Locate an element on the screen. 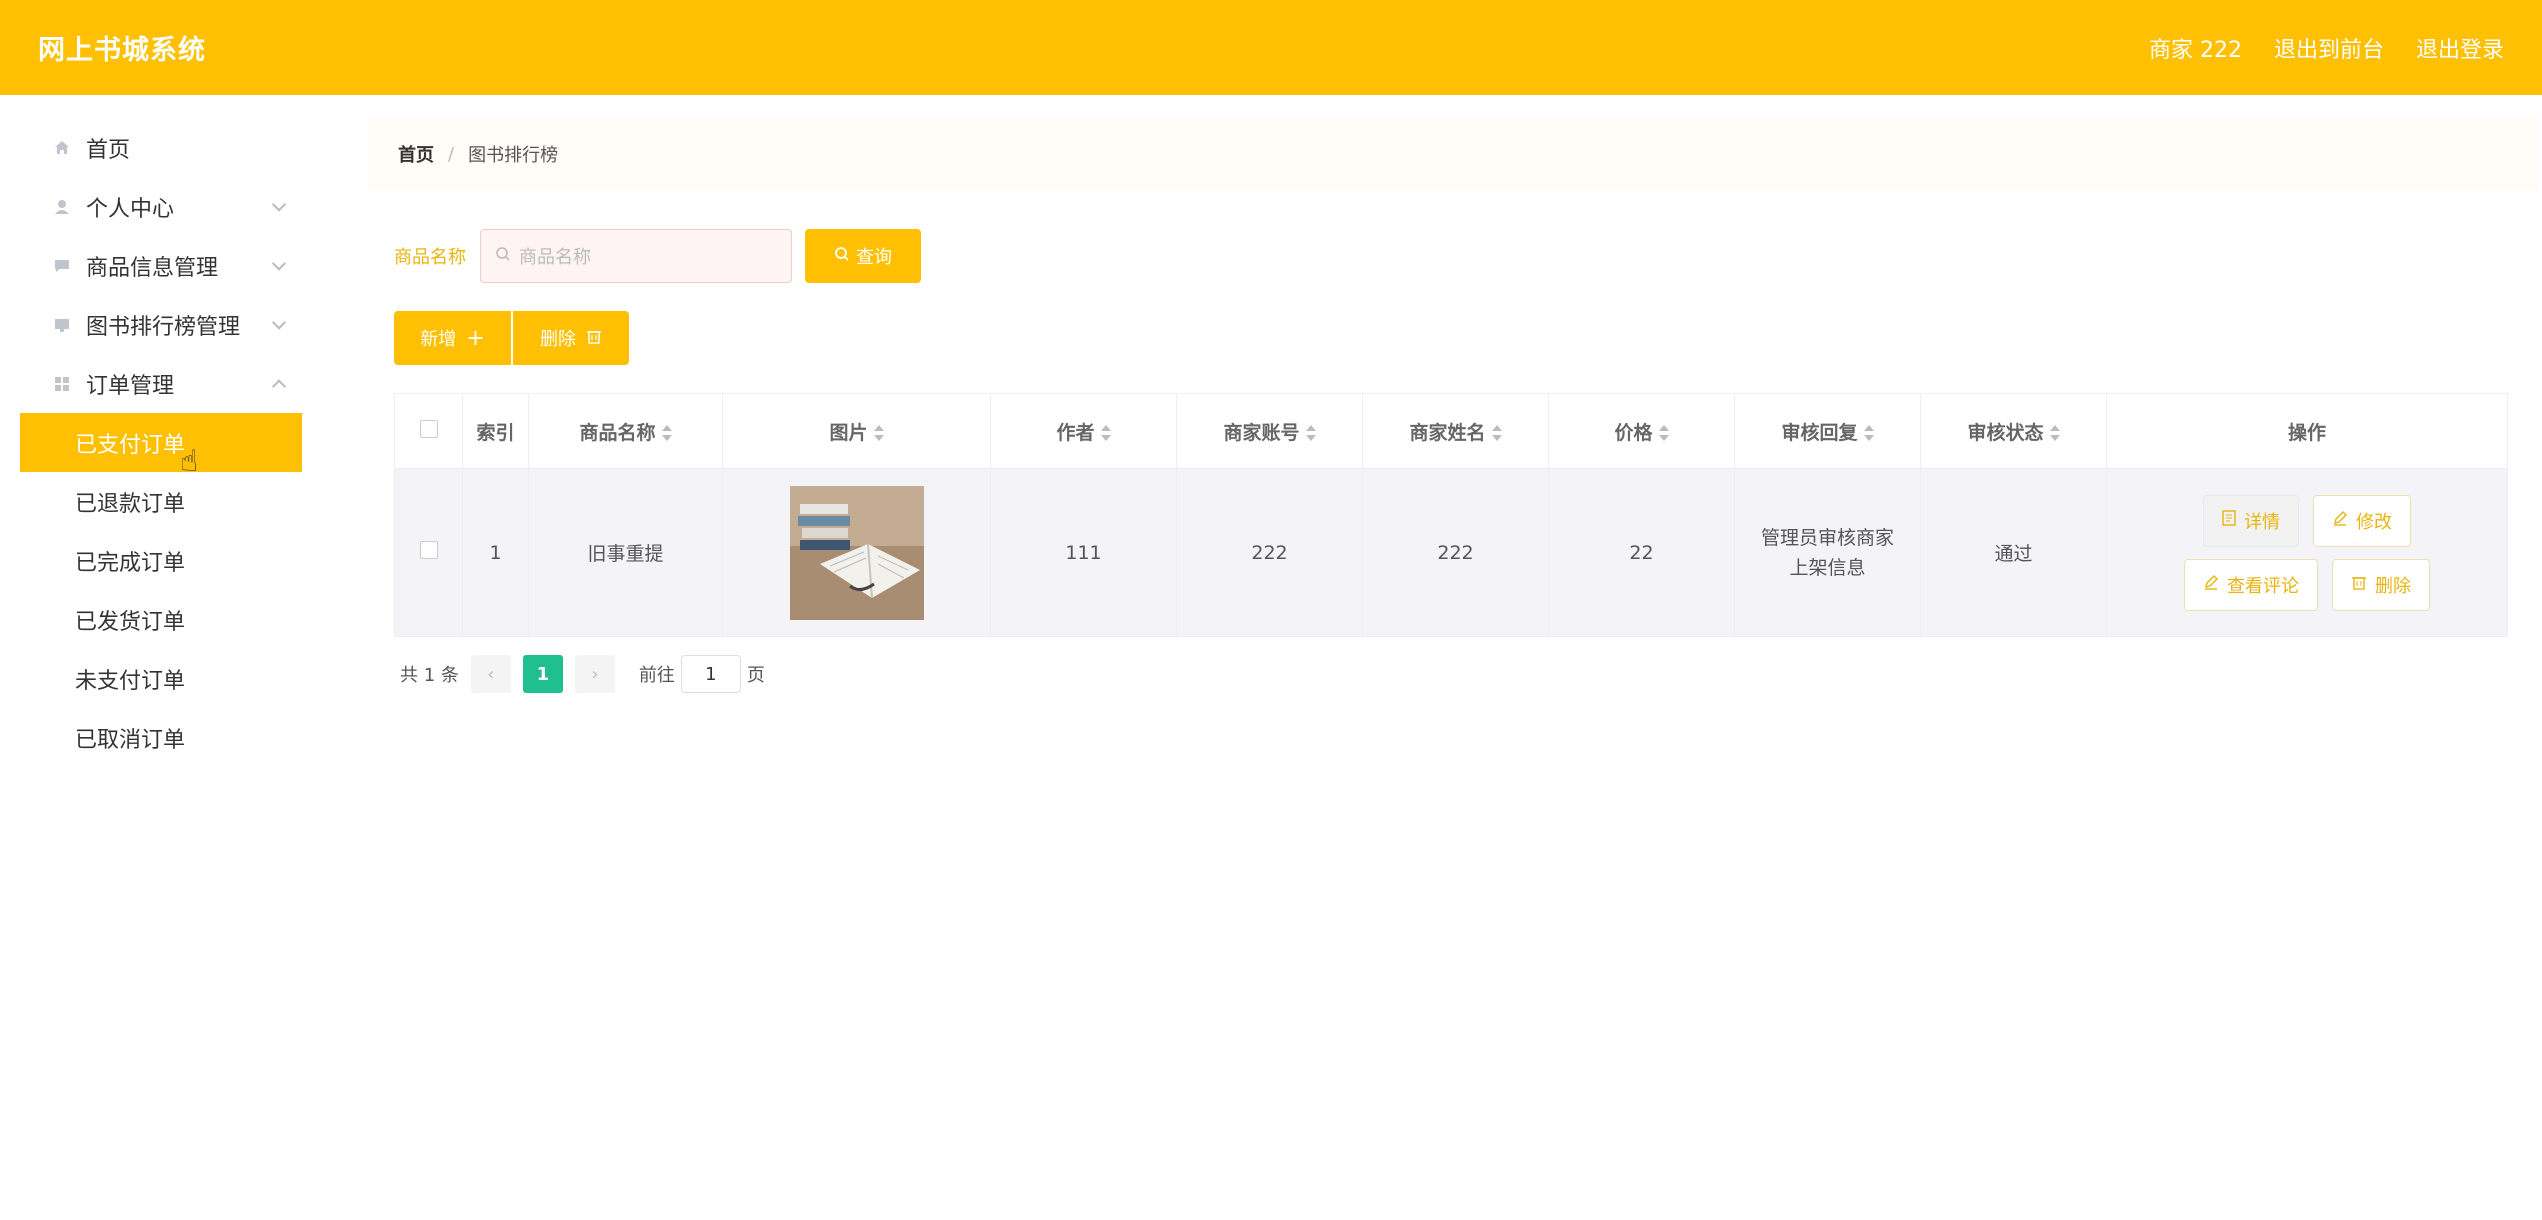  sidebar-item-goods: 商品信息管理 is located at coordinates (161, 265).